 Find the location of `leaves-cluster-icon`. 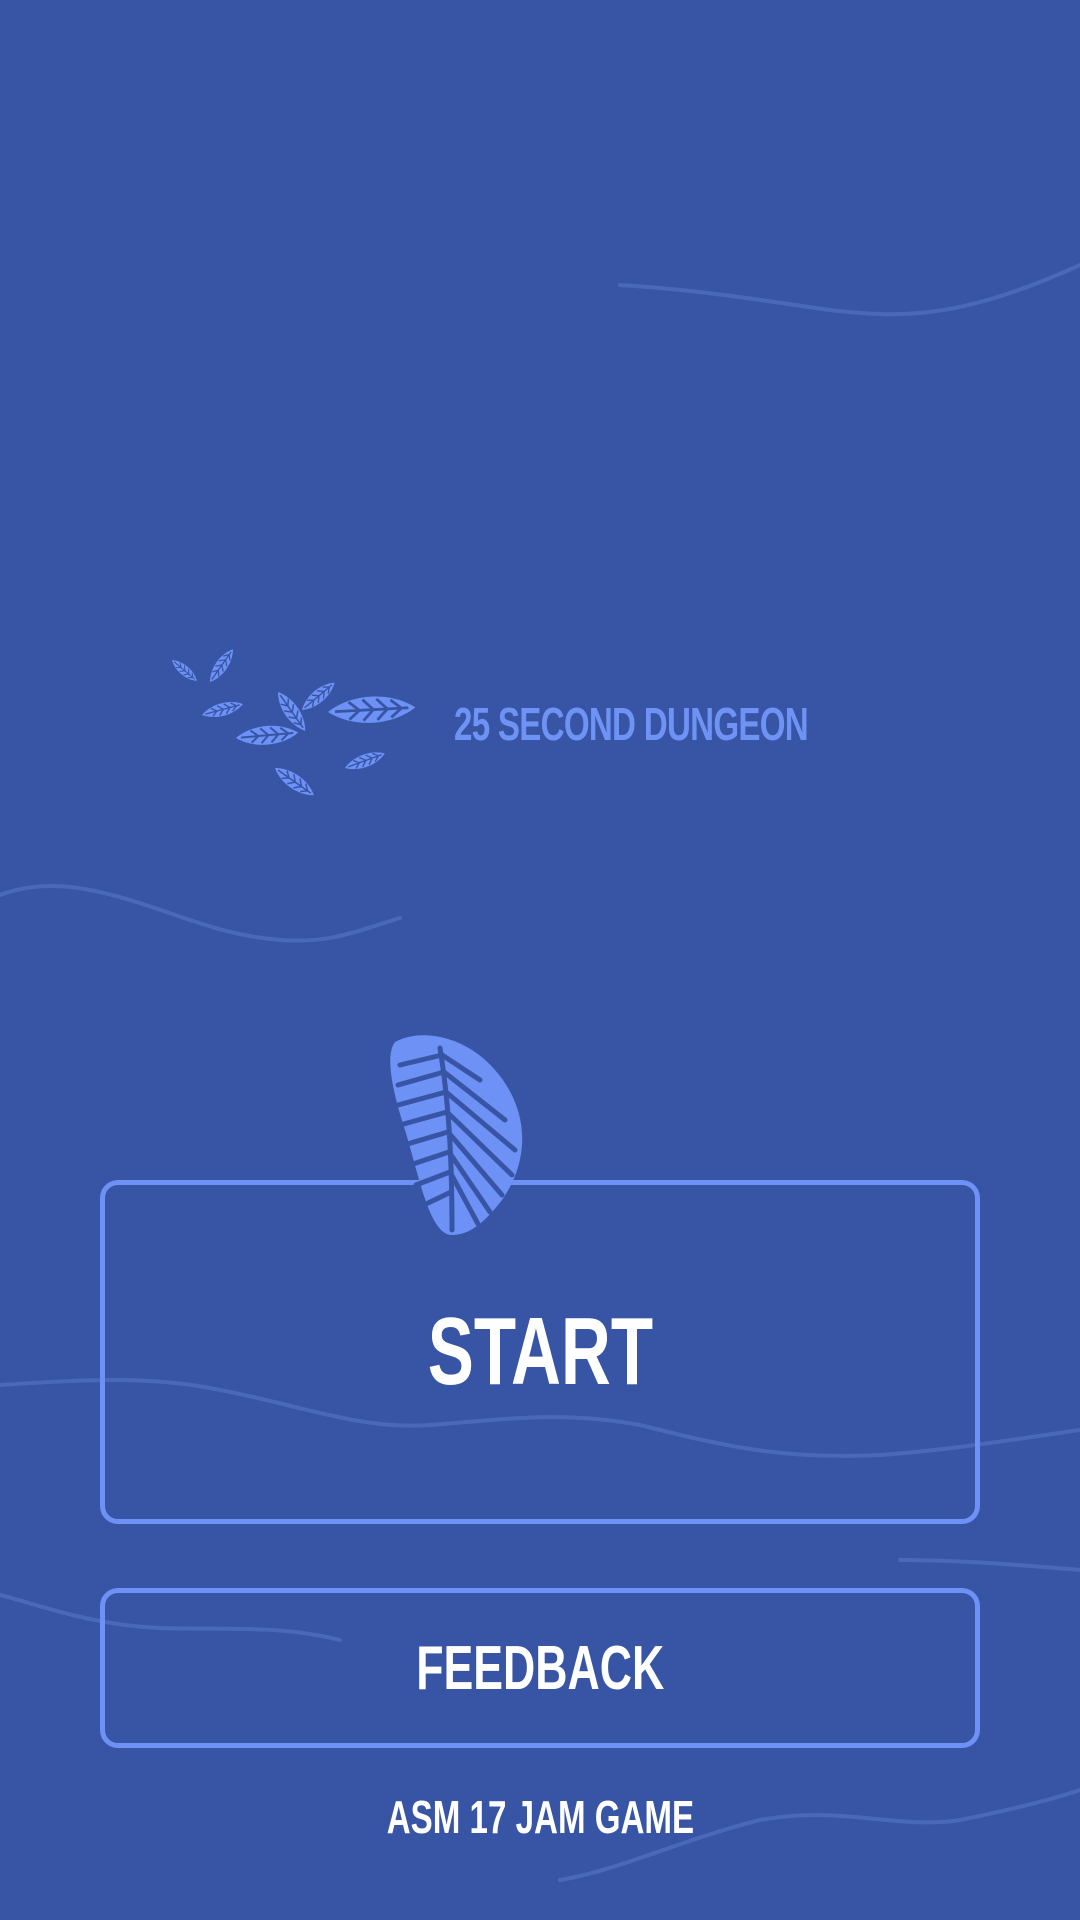

leaves-cluster-icon is located at coordinates (293, 723).